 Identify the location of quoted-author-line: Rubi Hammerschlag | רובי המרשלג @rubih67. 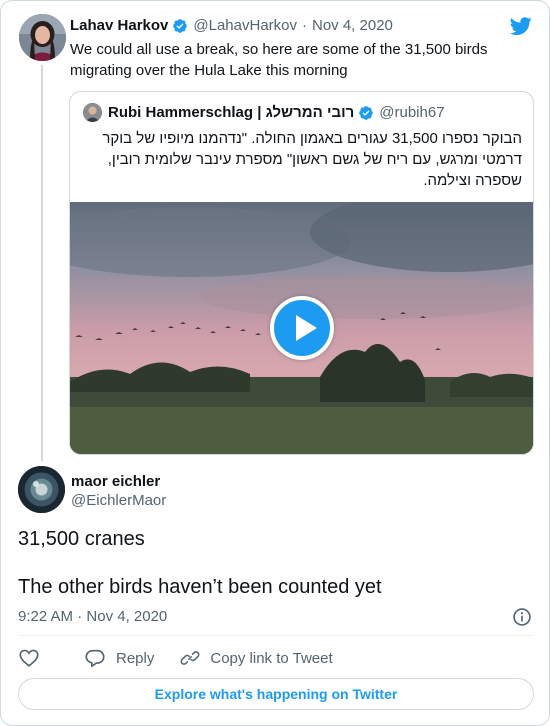
(264, 112).